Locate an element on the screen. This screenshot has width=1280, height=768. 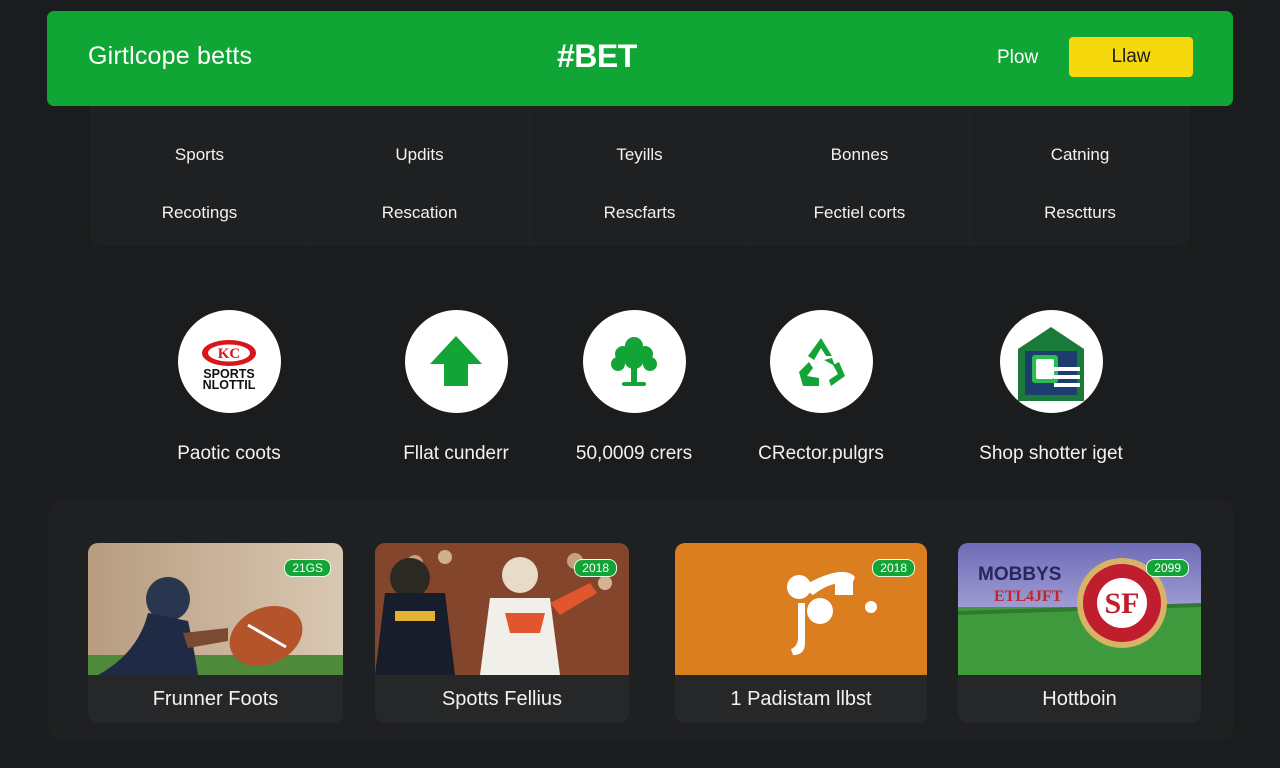
cta-button: Llaw is located at coordinates (1131, 57).